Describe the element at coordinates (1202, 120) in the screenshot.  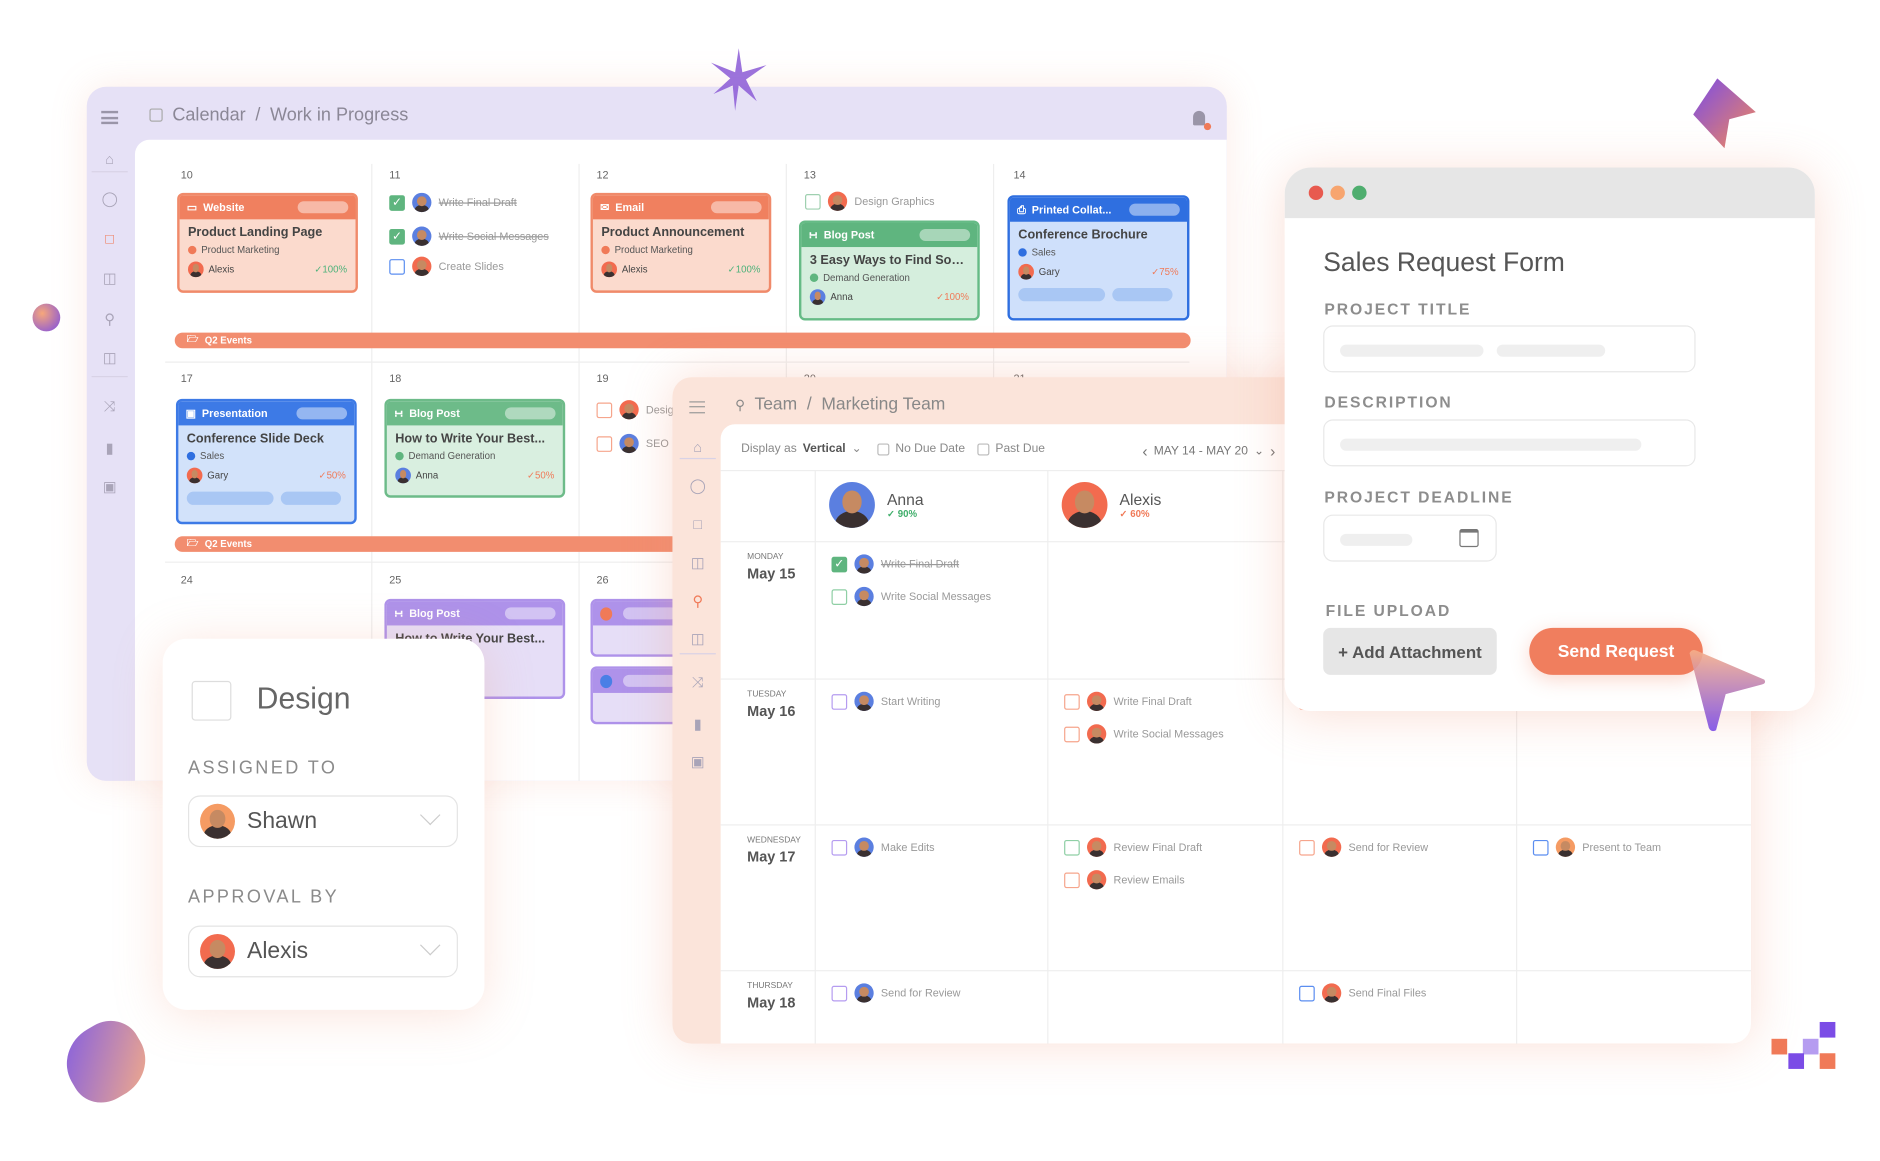
I see `bell-icon` at that location.